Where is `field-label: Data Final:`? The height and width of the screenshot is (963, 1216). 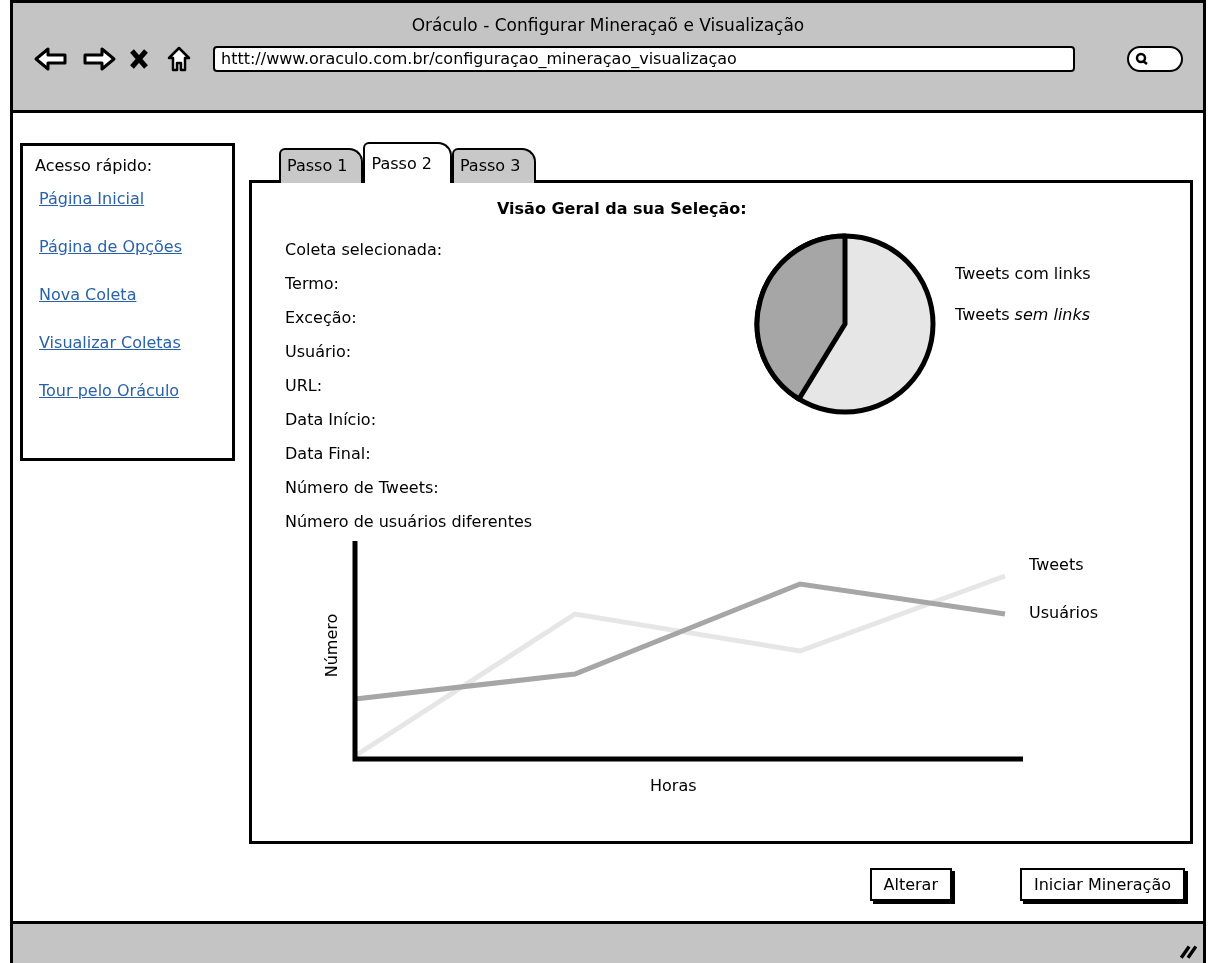
field-label: Data Final: is located at coordinates (328, 454).